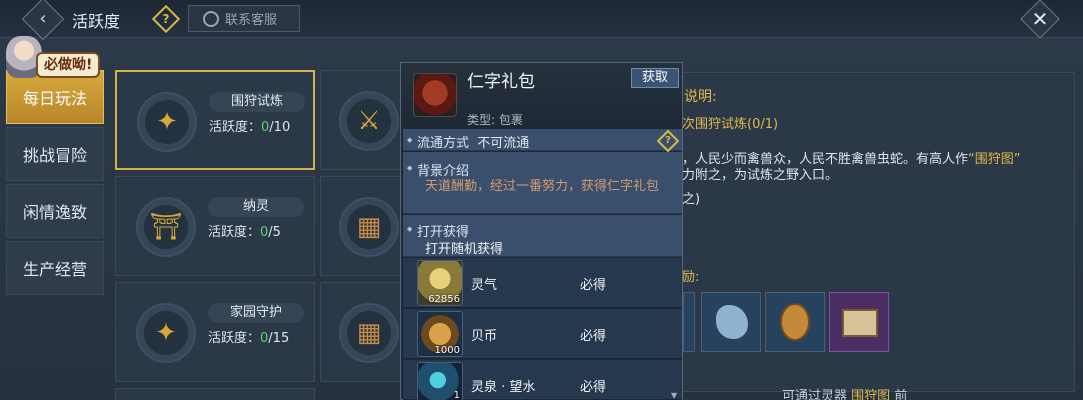 Image resolution: width=1083 pixels, height=400 pixels. What do you see at coordinates (438, 169) in the screenshot?
I see `background-title: 背景介绍` at bounding box center [438, 169].